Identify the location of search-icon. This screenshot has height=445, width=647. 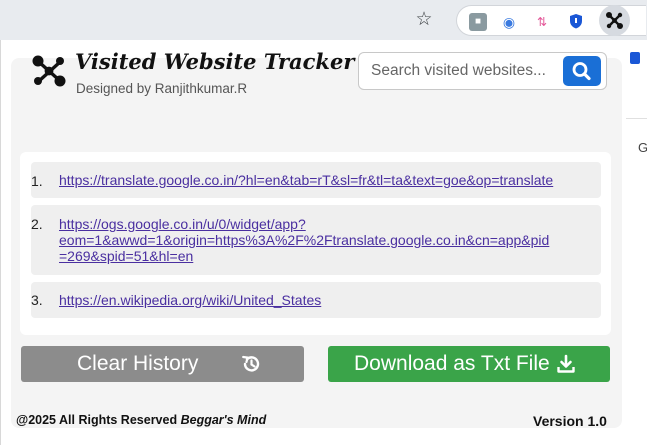
(581, 71).